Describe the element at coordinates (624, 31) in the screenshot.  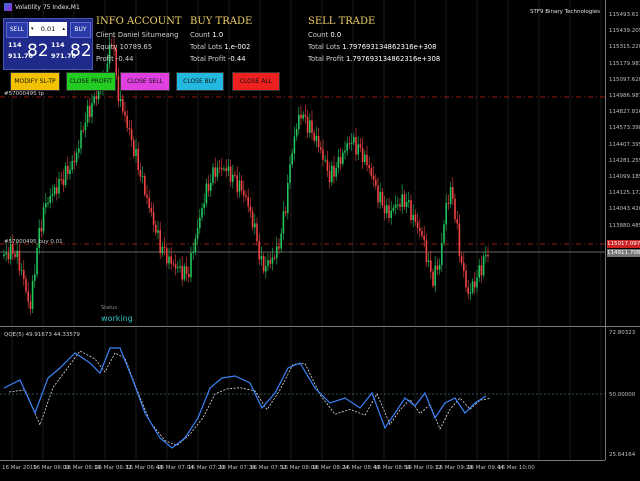
I see `price-tick-label: 115439.2050` at that location.